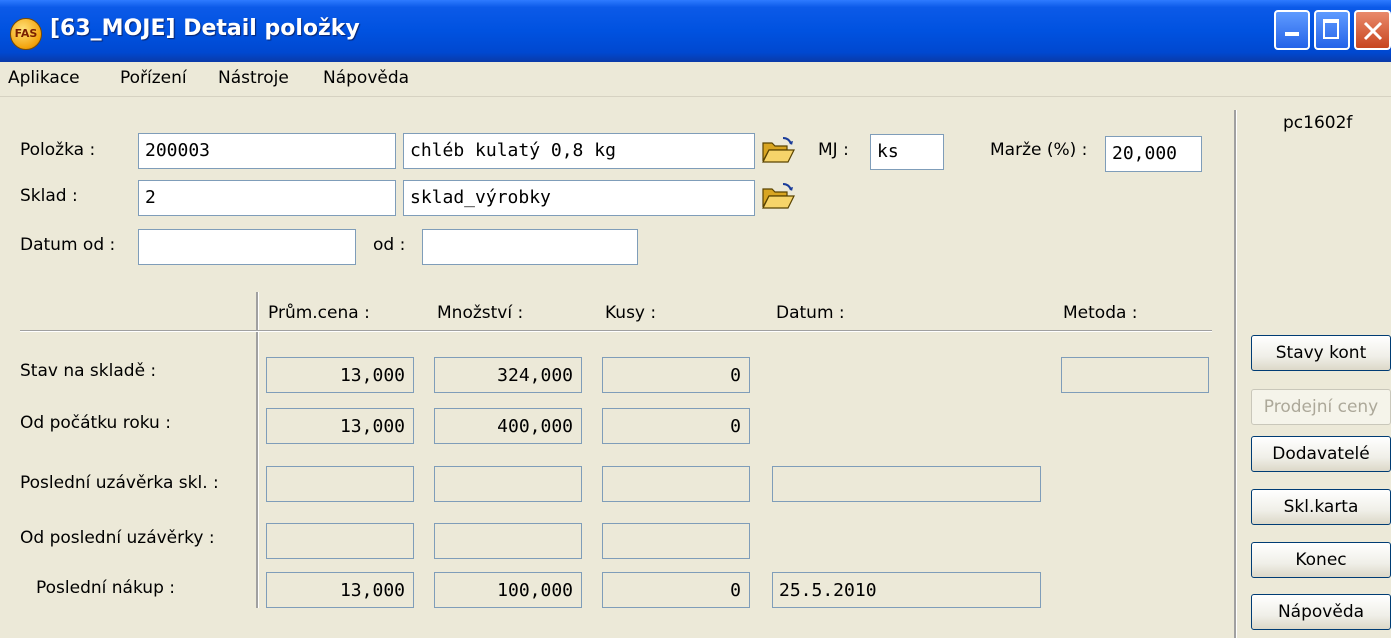 The height and width of the screenshot is (638, 1391). I want to click on computer-name: pc1602f, so click(1318, 123).